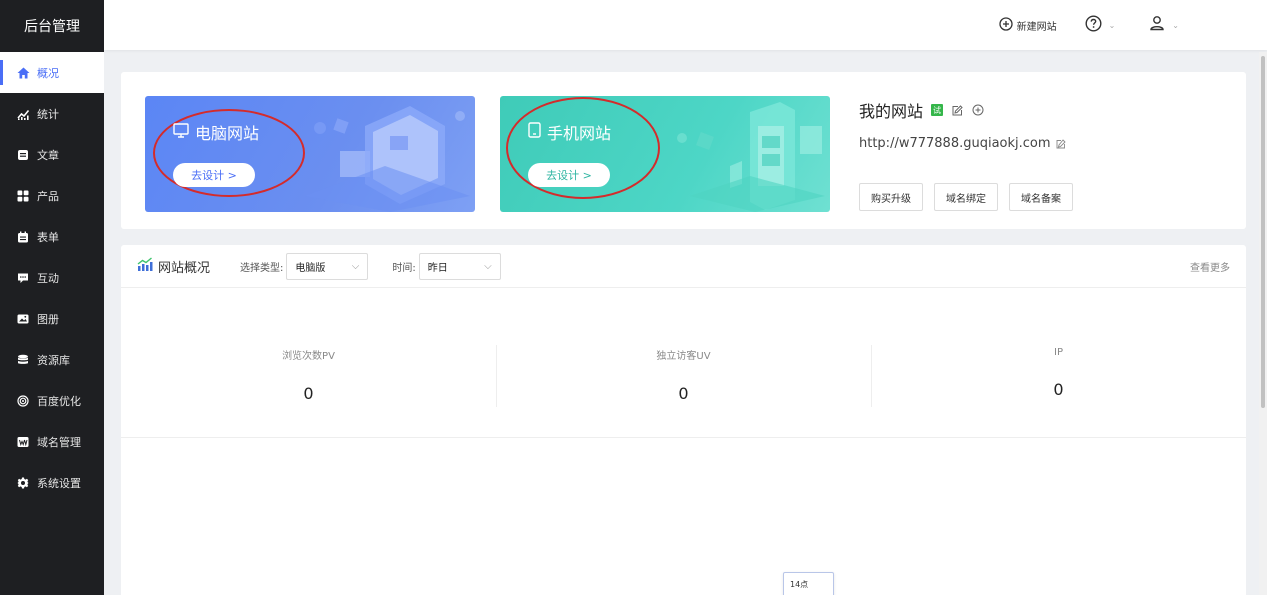 This screenshot has width=1267, height=595. Describe the element at coordinates (23, 73) in the screenshot. I see `home-icon` at that location.